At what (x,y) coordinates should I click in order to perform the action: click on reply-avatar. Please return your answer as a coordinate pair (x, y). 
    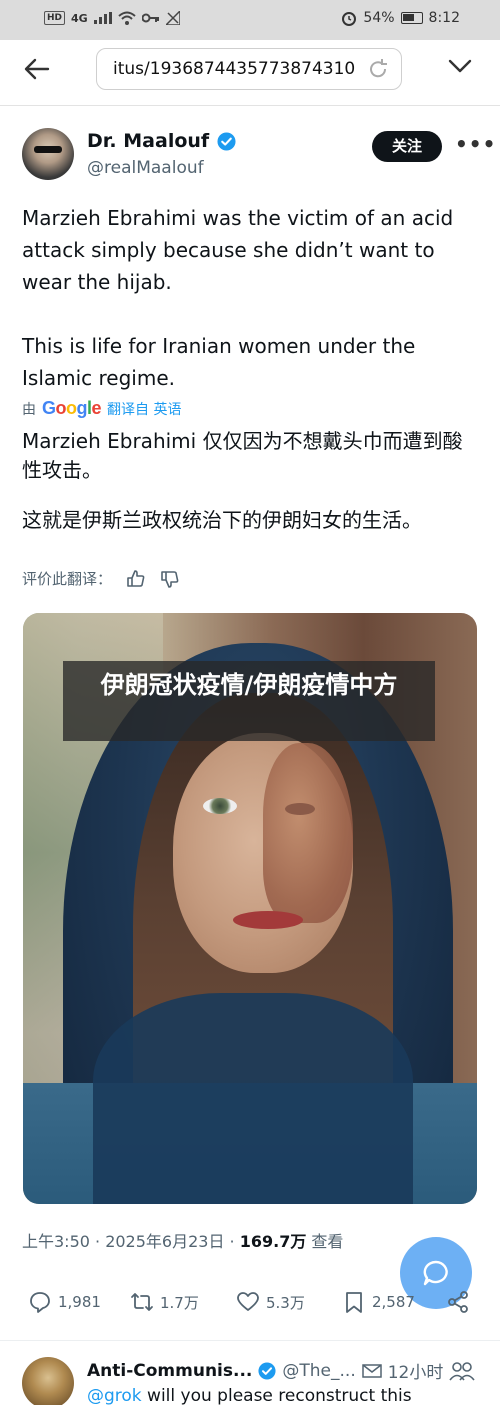
    Looking at the image, I should click on (48, 1381).